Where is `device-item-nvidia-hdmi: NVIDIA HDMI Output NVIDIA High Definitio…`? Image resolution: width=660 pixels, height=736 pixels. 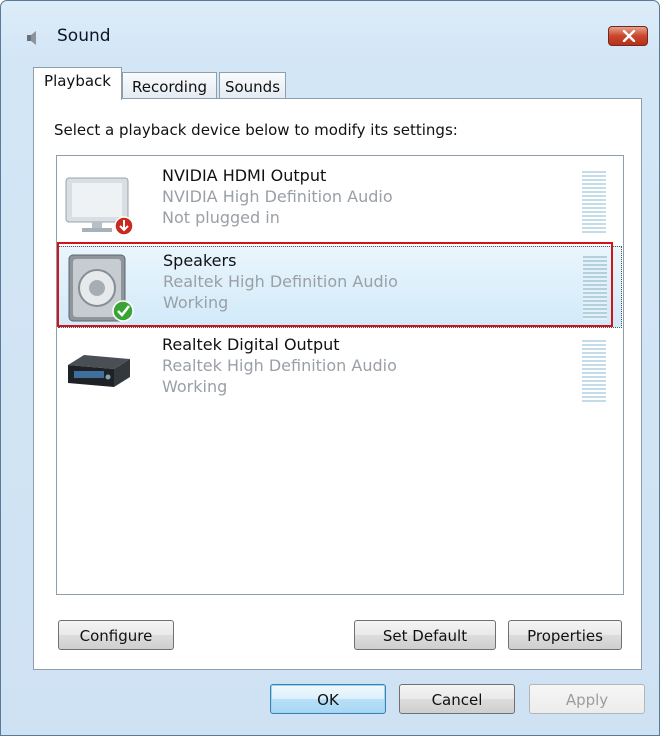
device-item-nvidia-hdmi: NVIDIA HDMI Output NVIDIA High Definitio… is located at coordinates (340, 203).